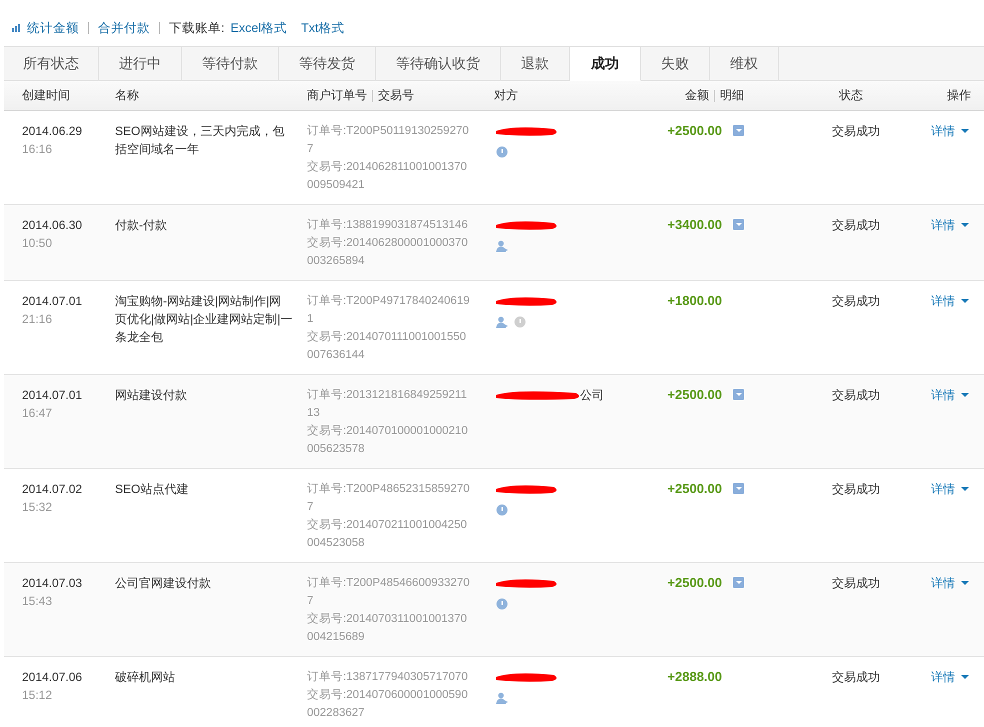 This screenshot has width=984, height=727. What do you see at coordinates (53, 677) in the screenshot?
I see `date-text: 2014.07.06` at bounding box center [53, 677].